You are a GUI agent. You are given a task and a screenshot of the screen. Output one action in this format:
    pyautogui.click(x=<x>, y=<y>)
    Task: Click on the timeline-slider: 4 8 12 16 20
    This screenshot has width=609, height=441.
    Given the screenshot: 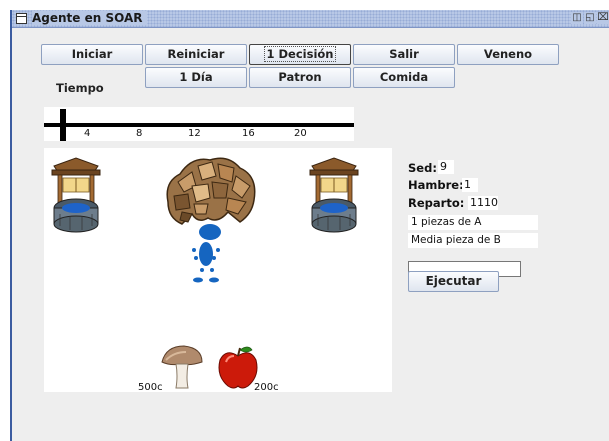 What is the action you would take?
    pyautogui.click(x=199, y=124)
    